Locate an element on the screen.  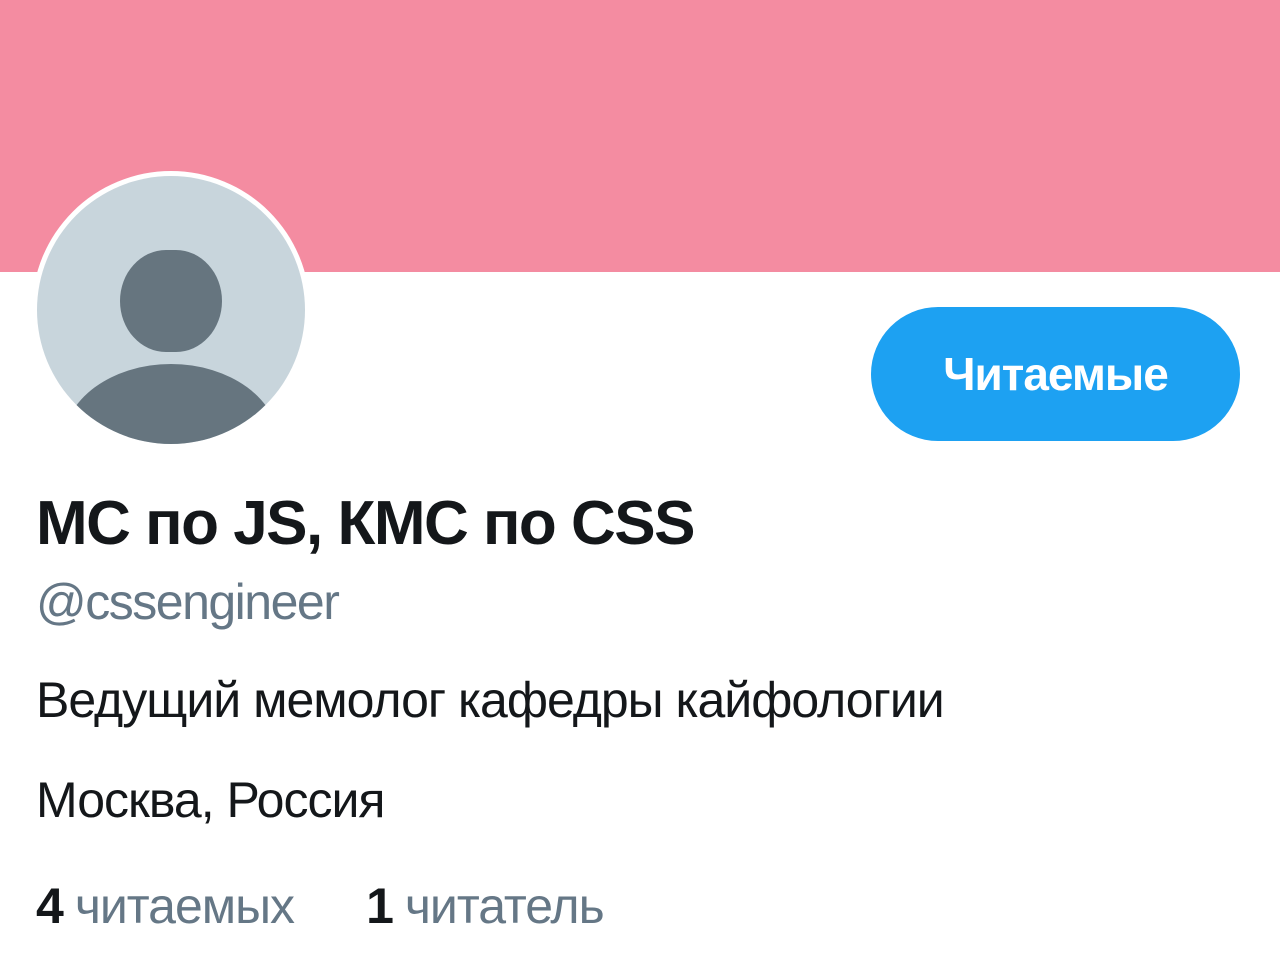
user-silhouette-icon is located at coordinates (171, 347).